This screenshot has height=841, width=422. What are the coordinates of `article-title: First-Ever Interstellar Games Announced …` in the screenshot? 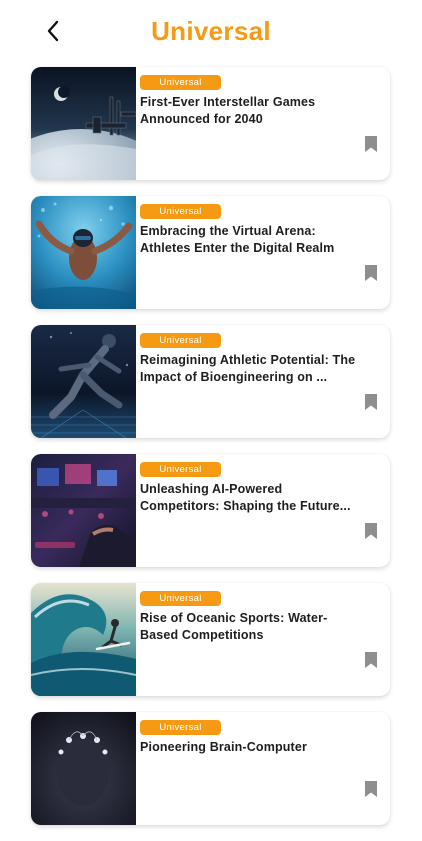 It's located at (228, 110).